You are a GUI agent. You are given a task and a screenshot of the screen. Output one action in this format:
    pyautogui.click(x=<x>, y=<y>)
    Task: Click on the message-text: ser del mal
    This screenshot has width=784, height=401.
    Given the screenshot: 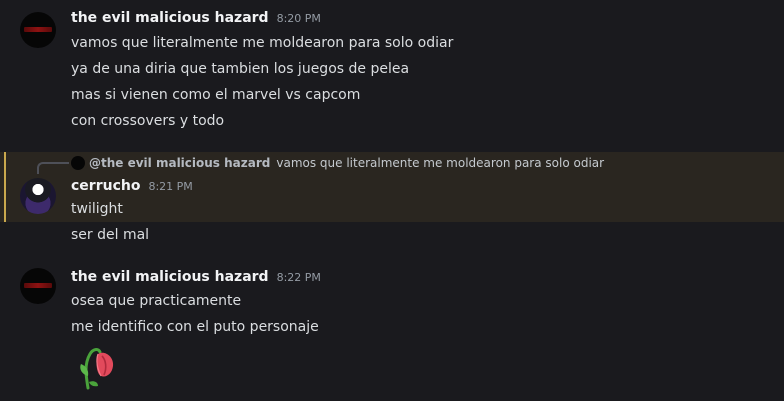 What is the action you would take?
    pyautogui.click(x=110, y=235)
    